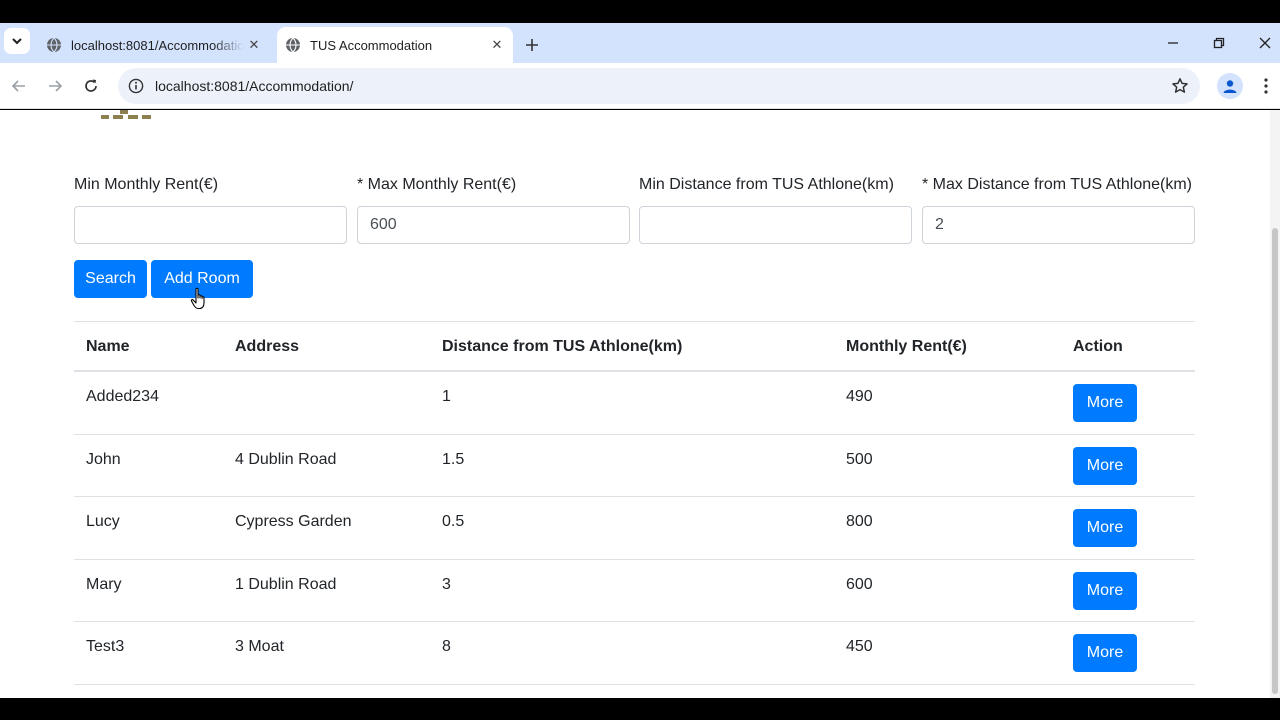  I want to click on arrow-left-icon, so click(18, 86).